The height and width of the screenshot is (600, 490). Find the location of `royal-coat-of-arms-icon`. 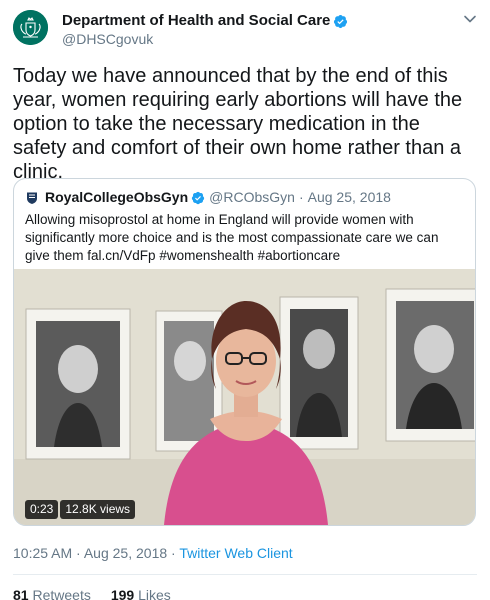

royal-coat-of-arms-icon is located at coordinates (30, 27).